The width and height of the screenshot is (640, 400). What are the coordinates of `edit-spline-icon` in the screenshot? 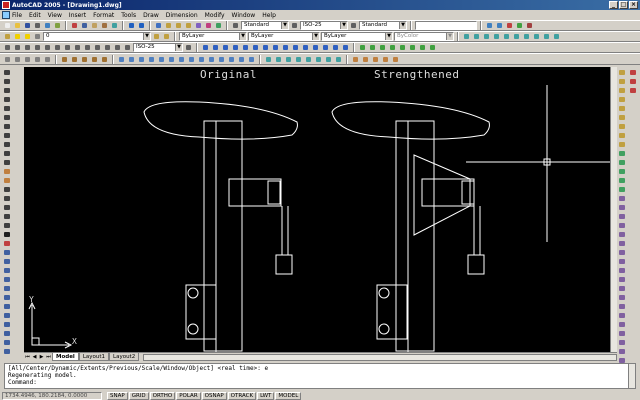 It's located at (37, 59).